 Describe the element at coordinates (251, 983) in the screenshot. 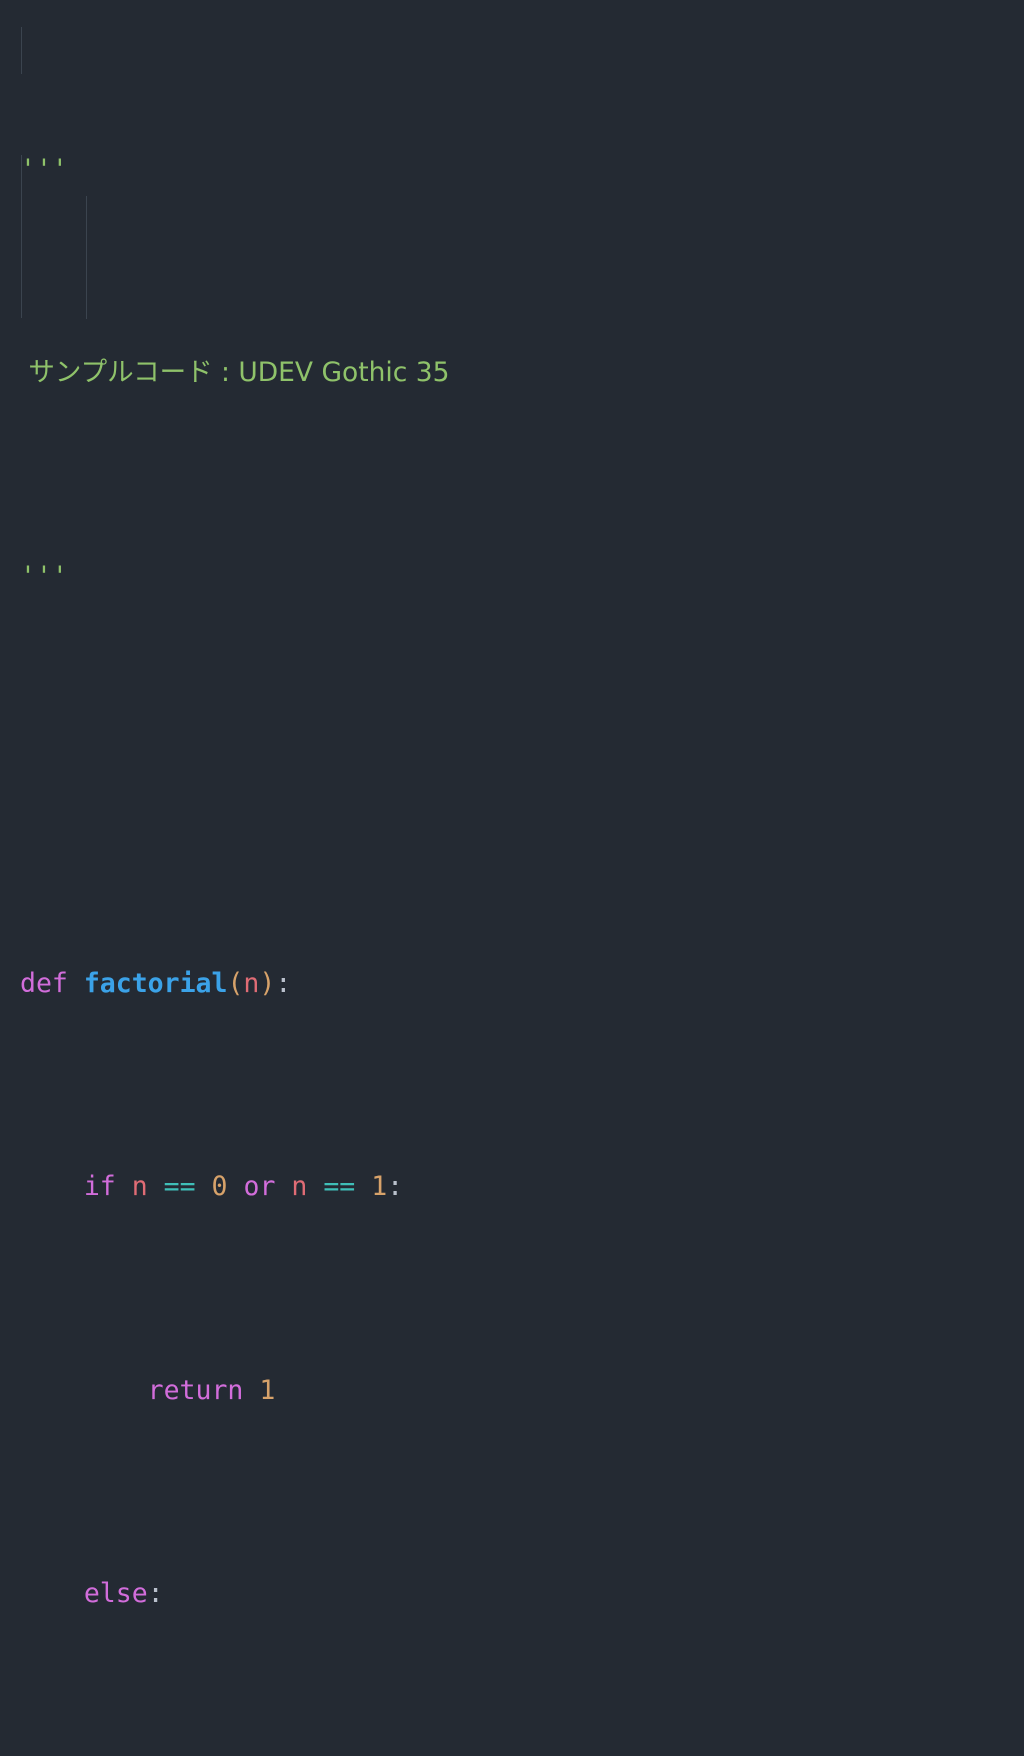

I see `param-n: n` at that location.